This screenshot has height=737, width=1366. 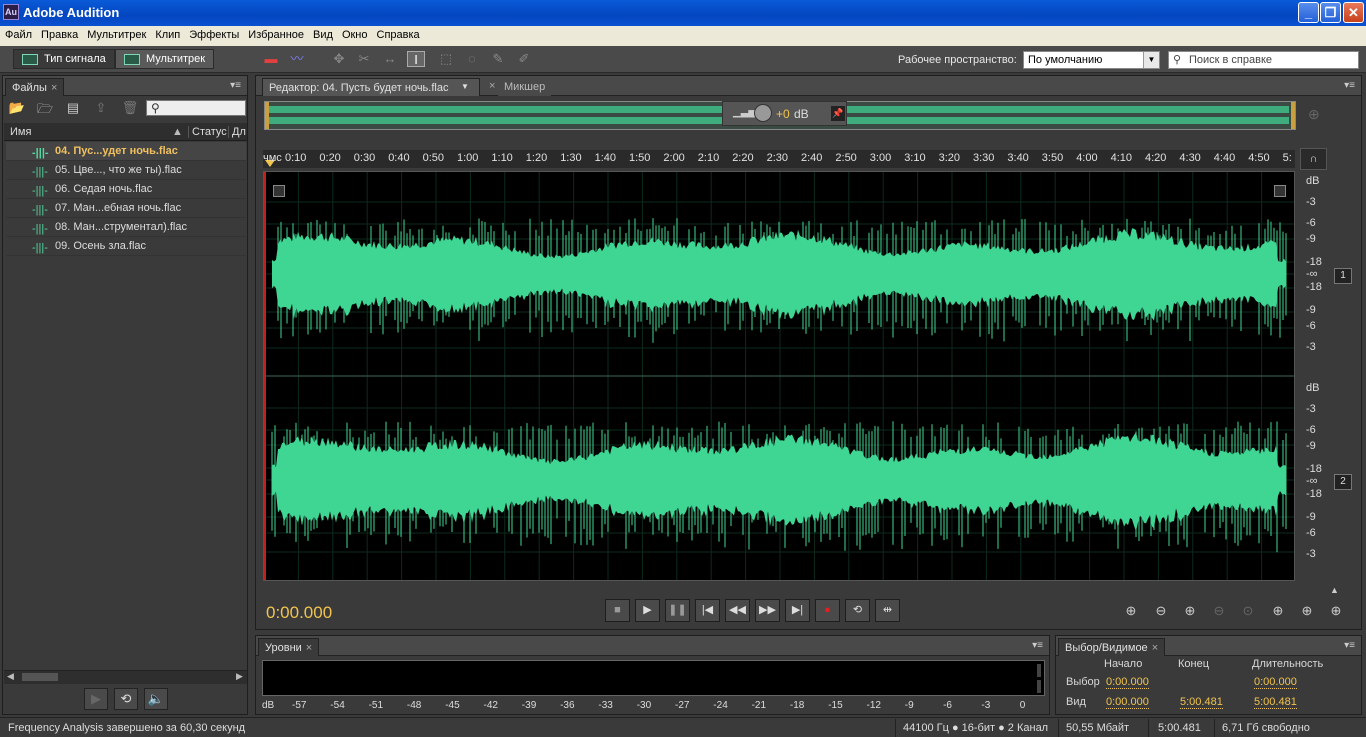 I want to click on brush-tool-icon: ✎, so click(x=498, y=59).